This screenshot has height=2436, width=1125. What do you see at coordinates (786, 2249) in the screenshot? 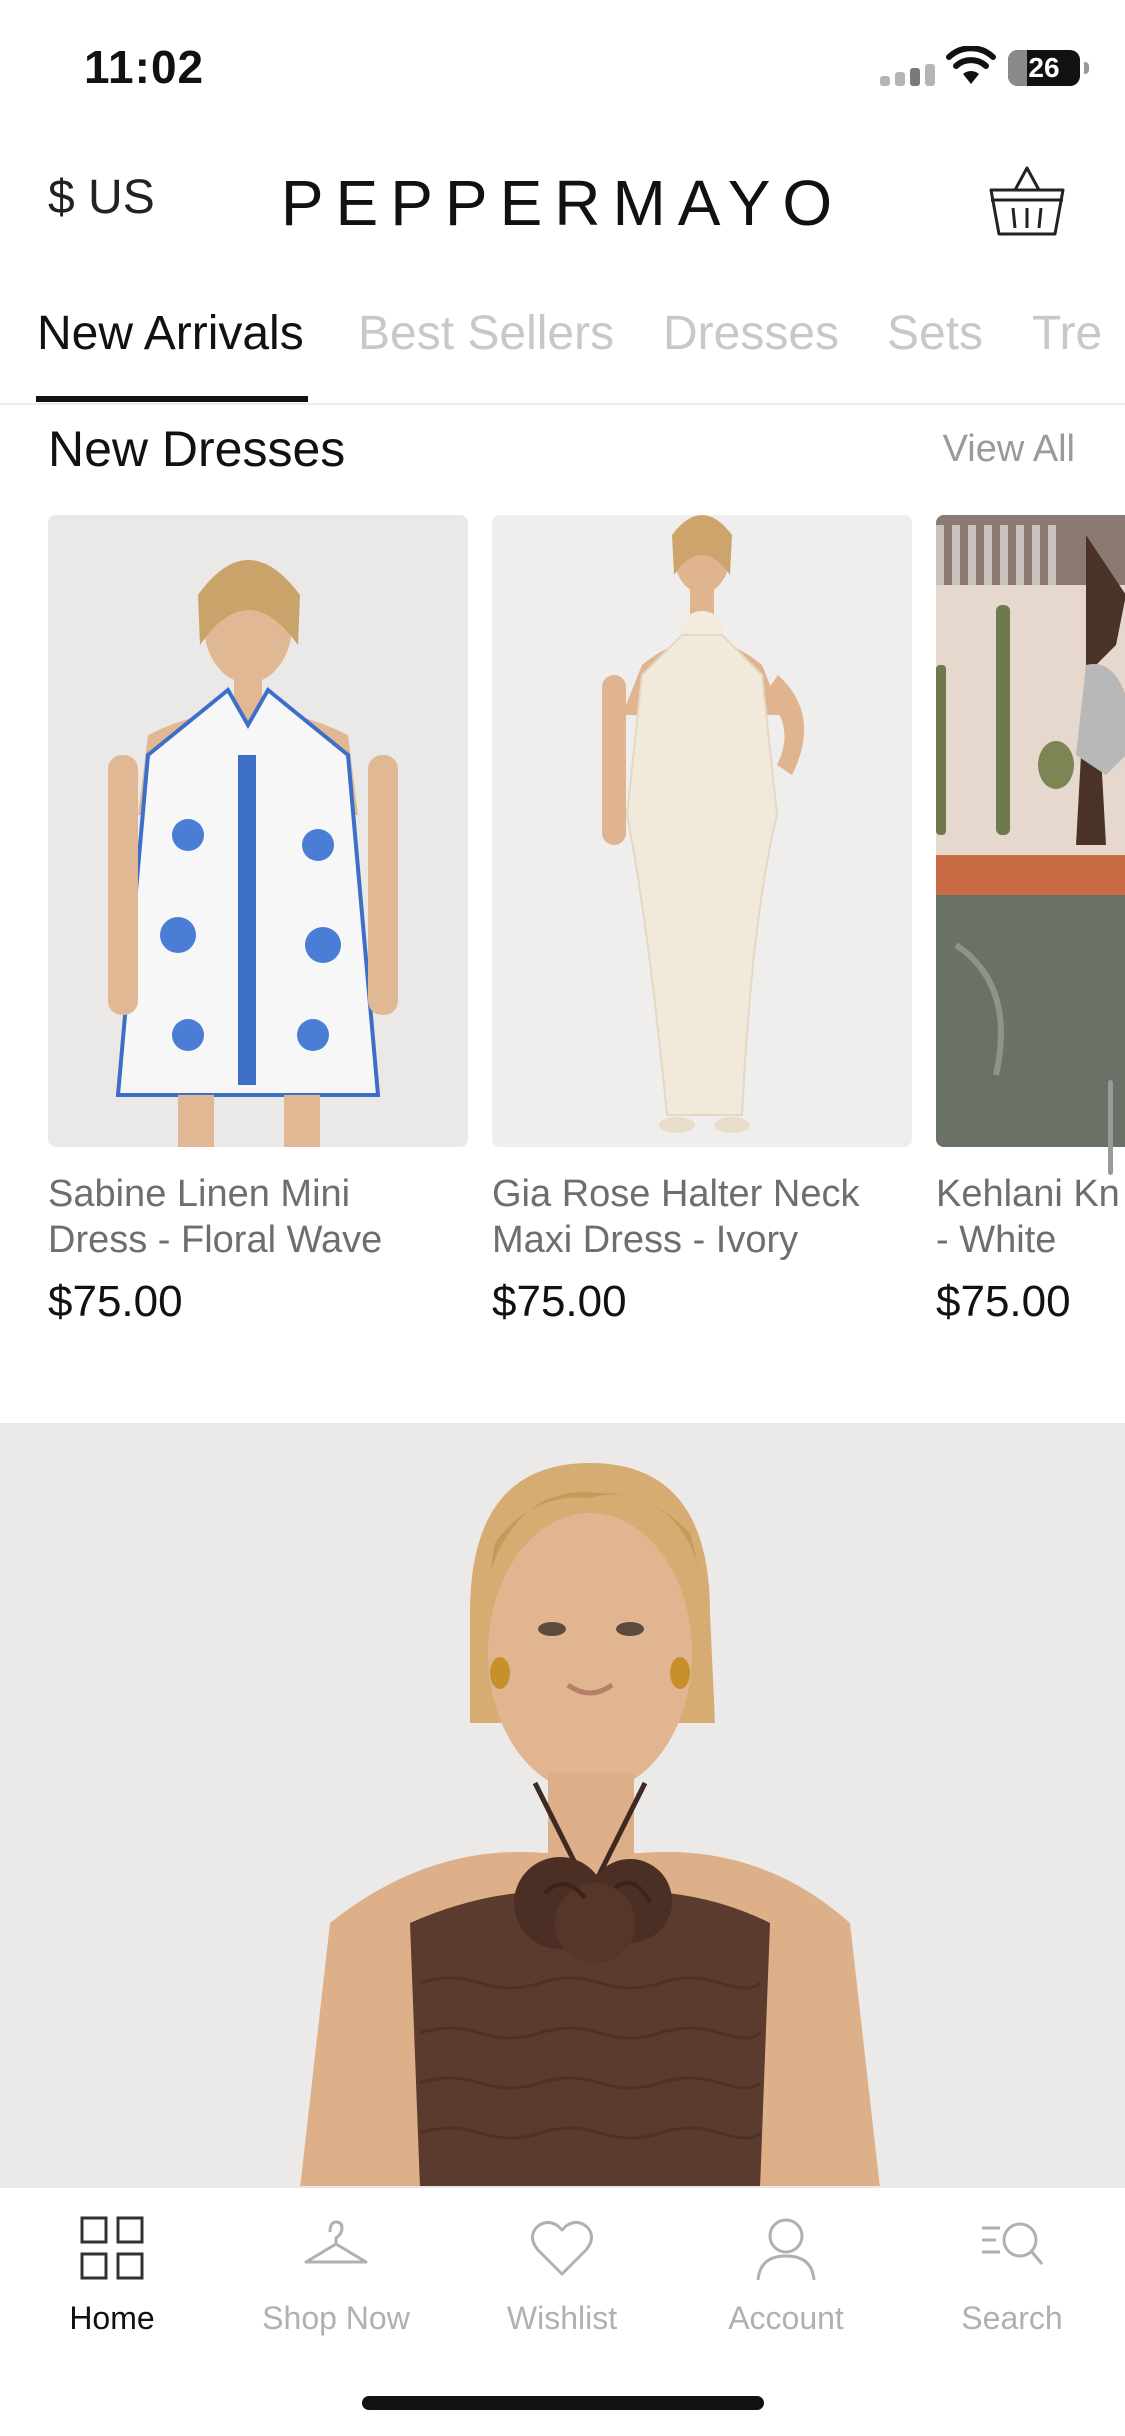
I see `user-icon` at bounding box center [786, 2249].